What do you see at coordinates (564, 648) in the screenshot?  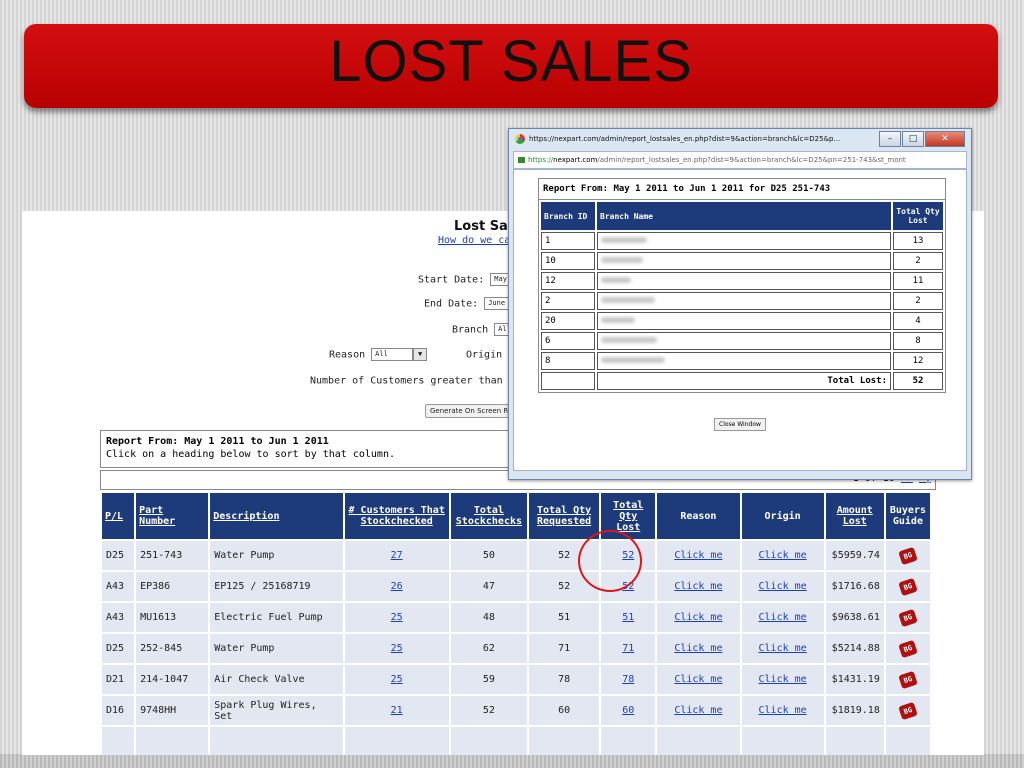 I see `cell-requested: 71` at bounding box center [564, 648].